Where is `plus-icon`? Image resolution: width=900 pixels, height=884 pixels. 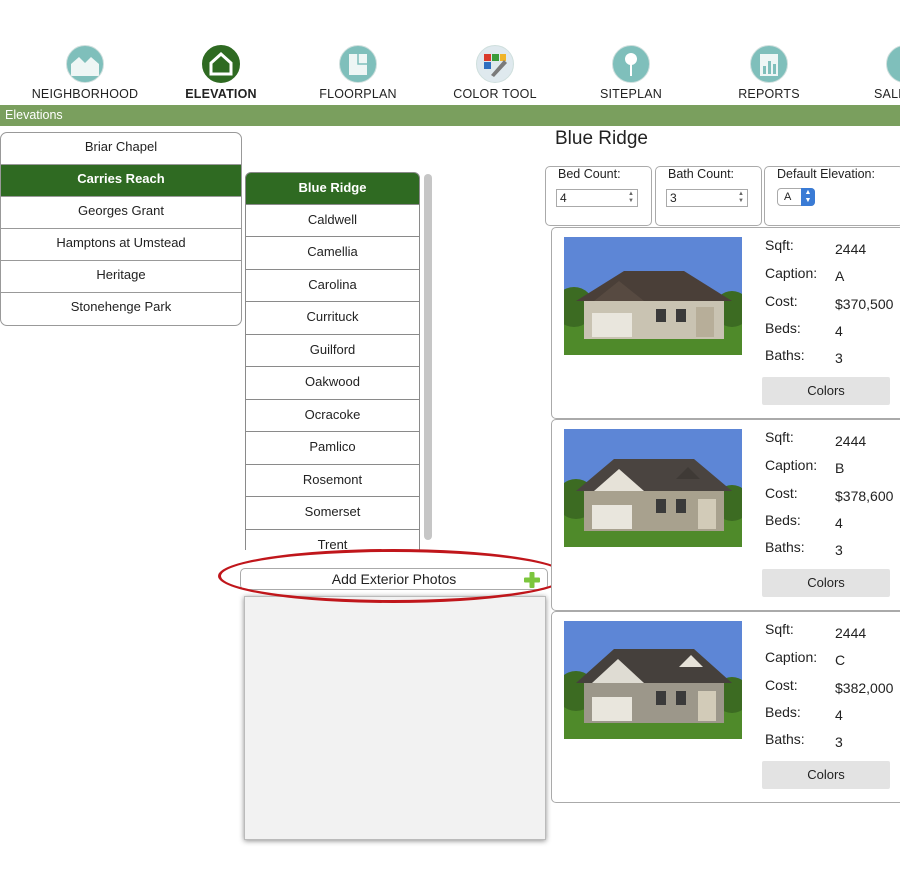
plus-icon is located at coordinates (532, 580).